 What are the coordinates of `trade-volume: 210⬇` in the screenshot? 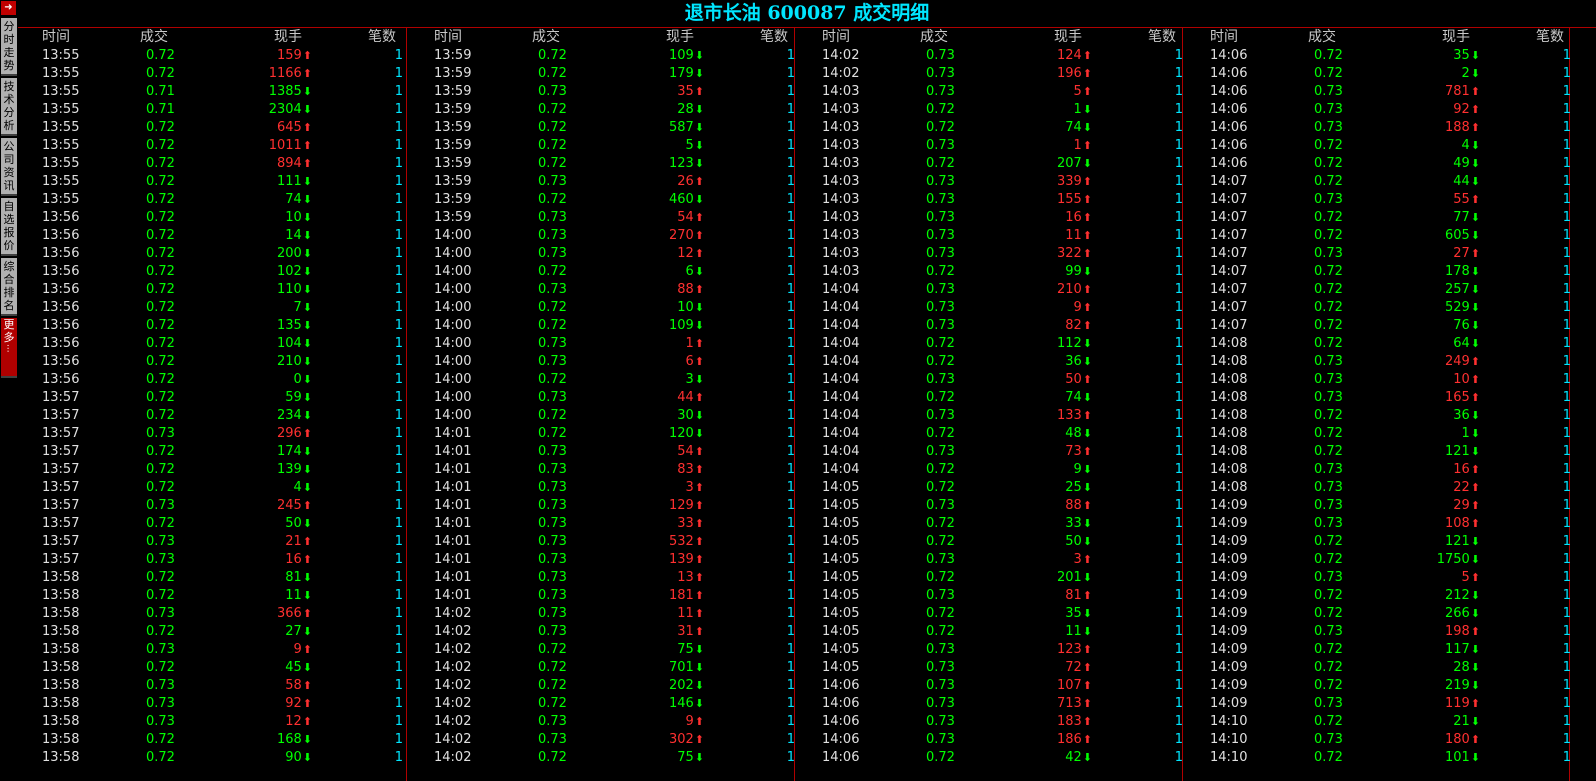 It's located at (294, 361).